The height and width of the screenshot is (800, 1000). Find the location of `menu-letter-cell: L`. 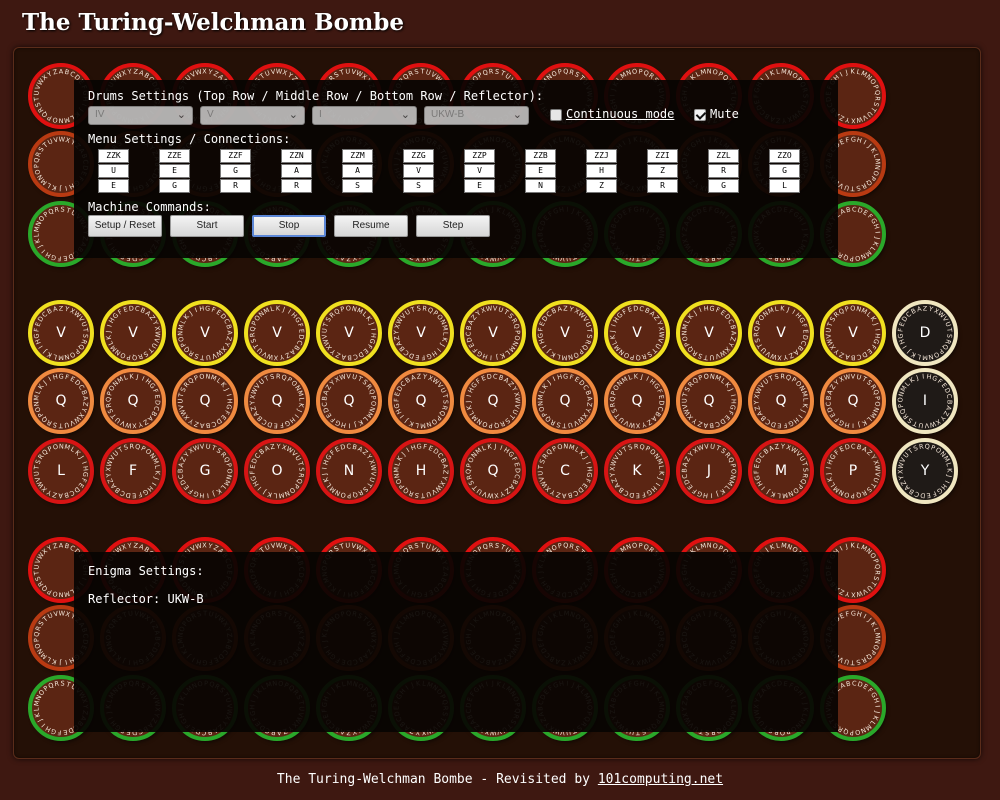

menu-letter-cell: L is located at coordinates (784, 186).